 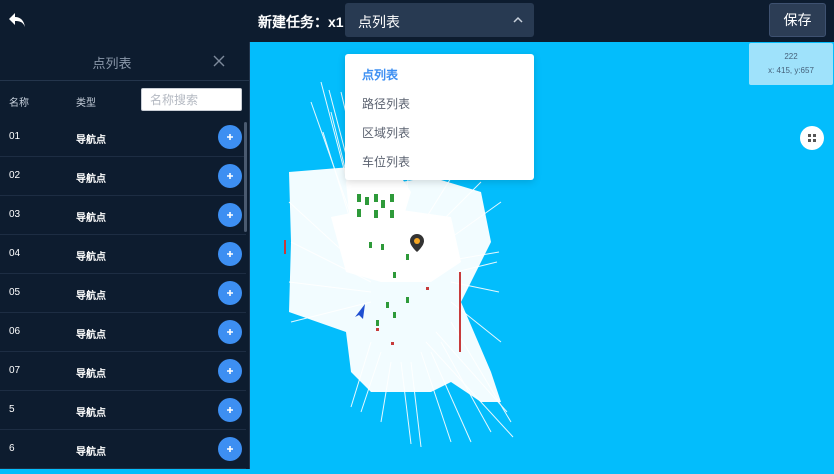 What do you see at coordinates (797, 20) in the screenshot?
I see `save-button: 保存` at bounding box center [797, 20].